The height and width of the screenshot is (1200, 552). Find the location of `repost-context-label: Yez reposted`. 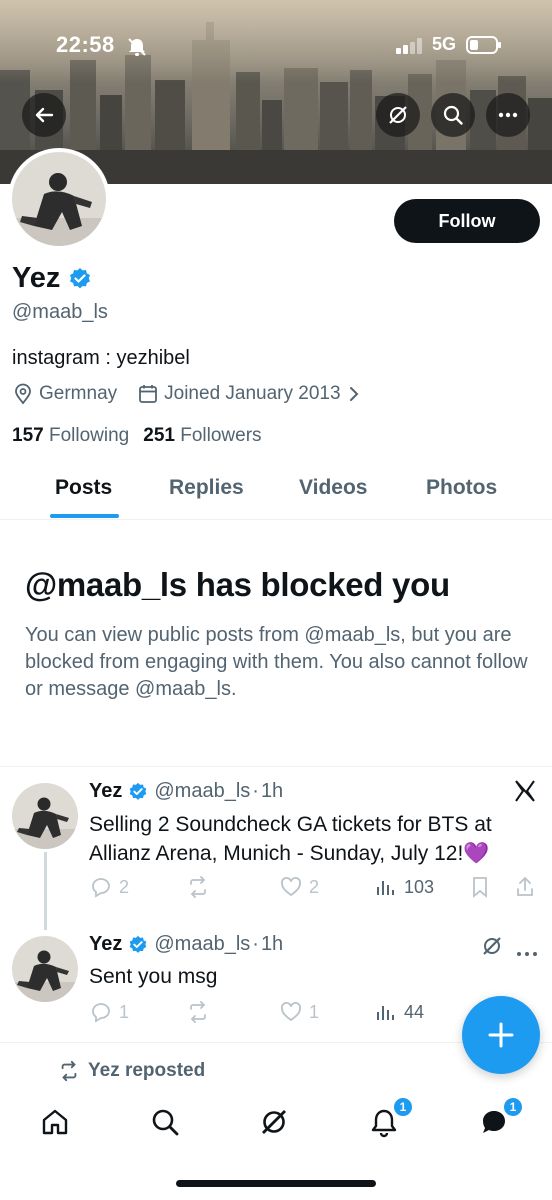

repost-context-label: Yez reposted is located at coordinates (147, 1070).